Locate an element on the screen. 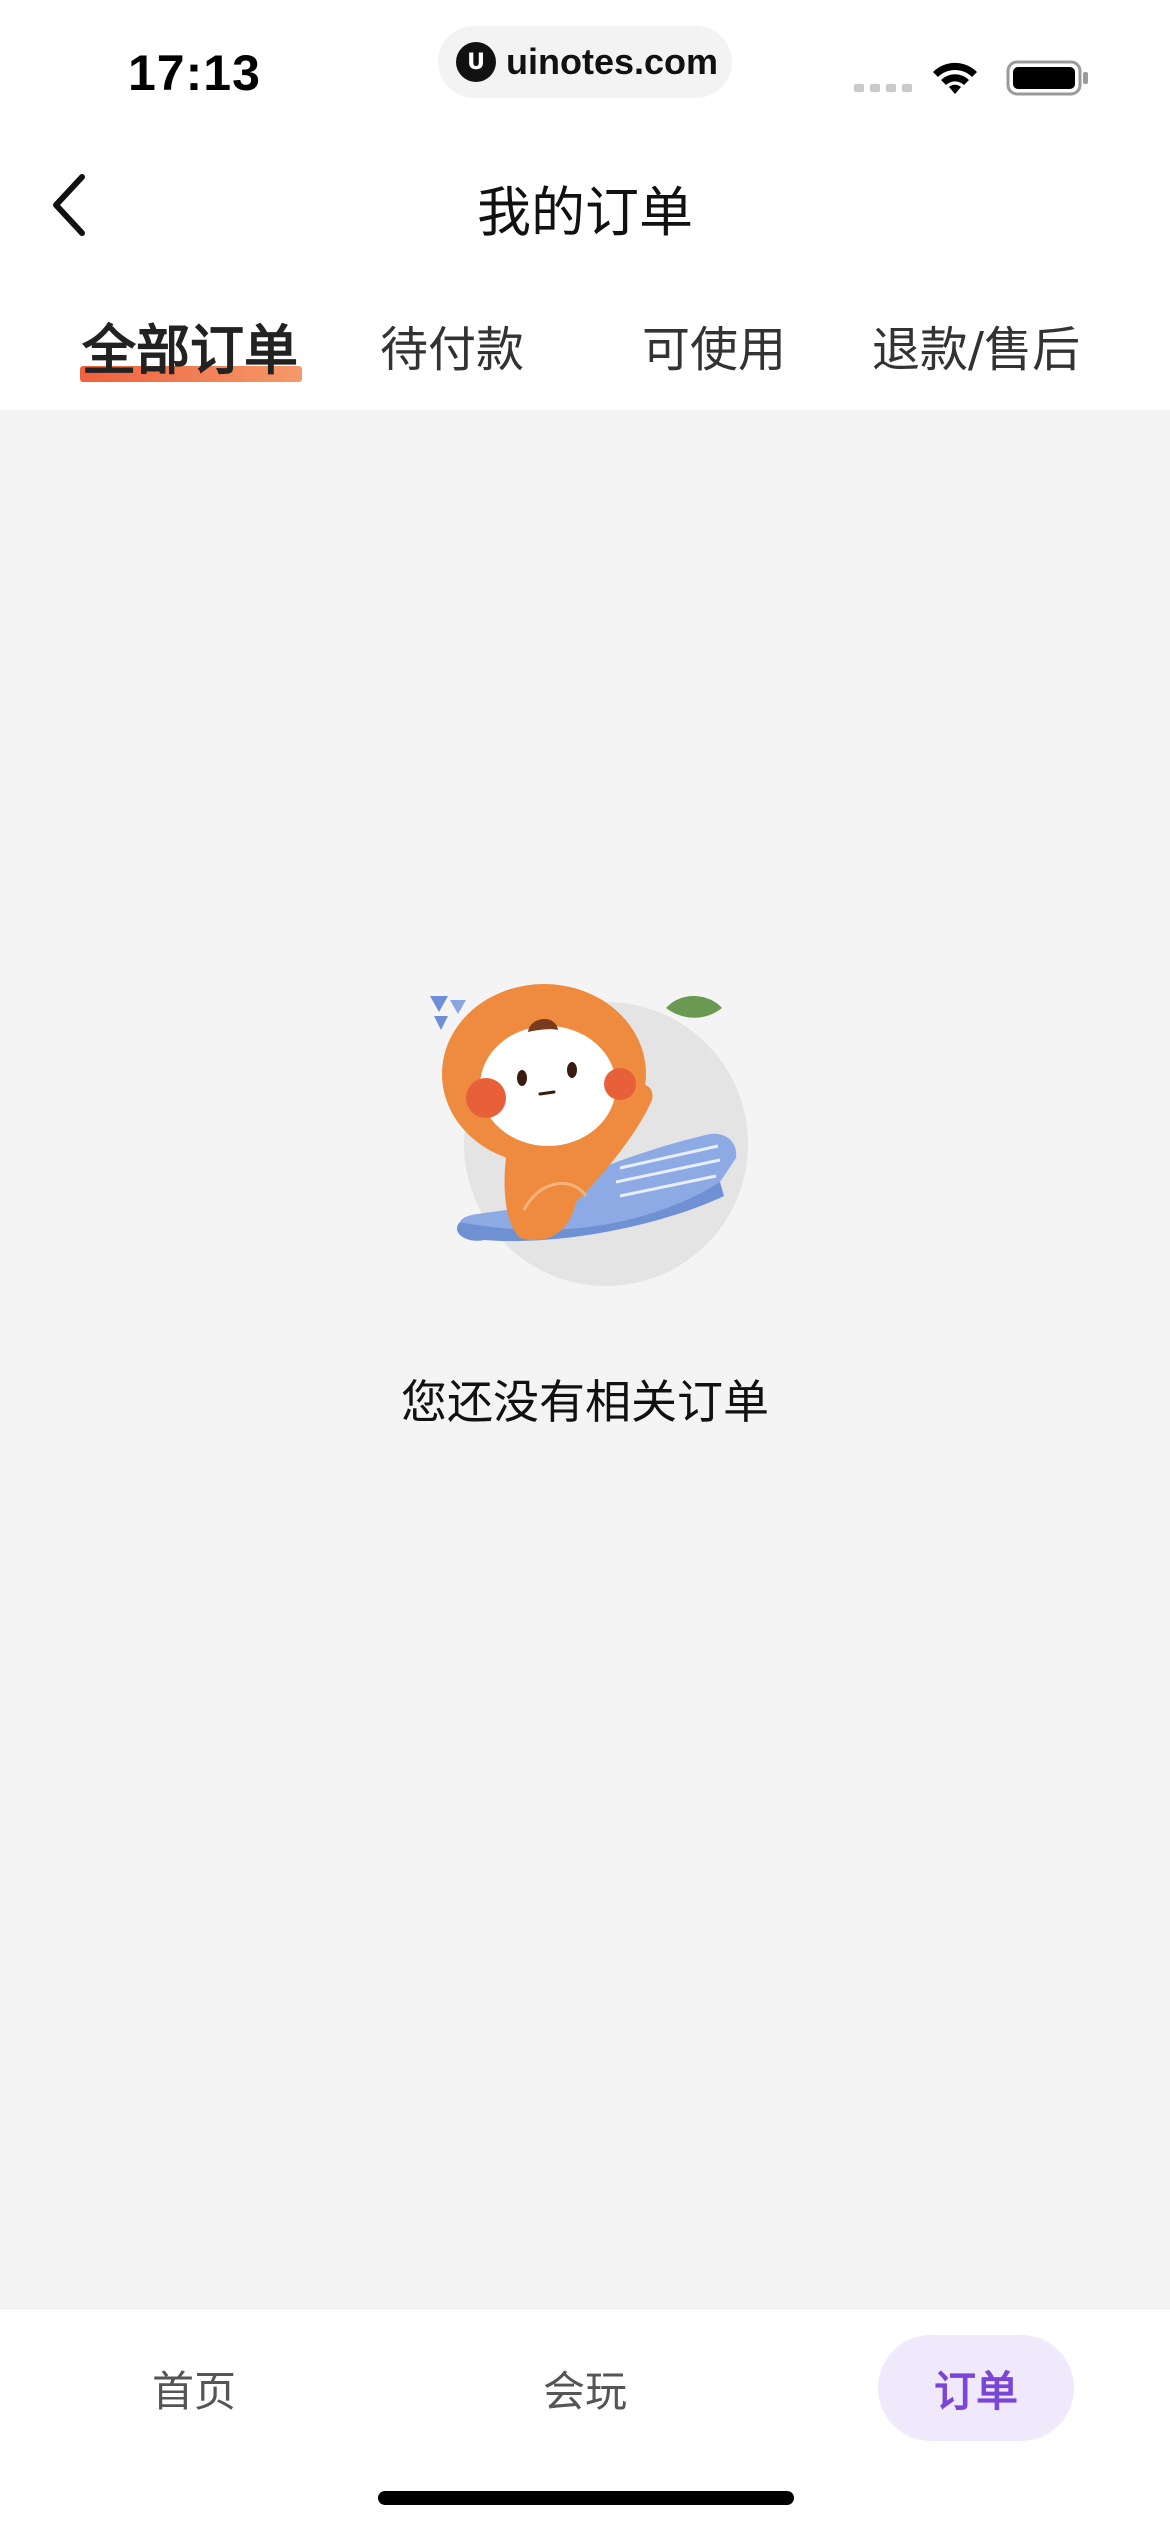 Image resolution: width=1170 pixels, height=2532 pixels. status-bar: 17:13 U uinotes.com is located at coordinates (585, 70).